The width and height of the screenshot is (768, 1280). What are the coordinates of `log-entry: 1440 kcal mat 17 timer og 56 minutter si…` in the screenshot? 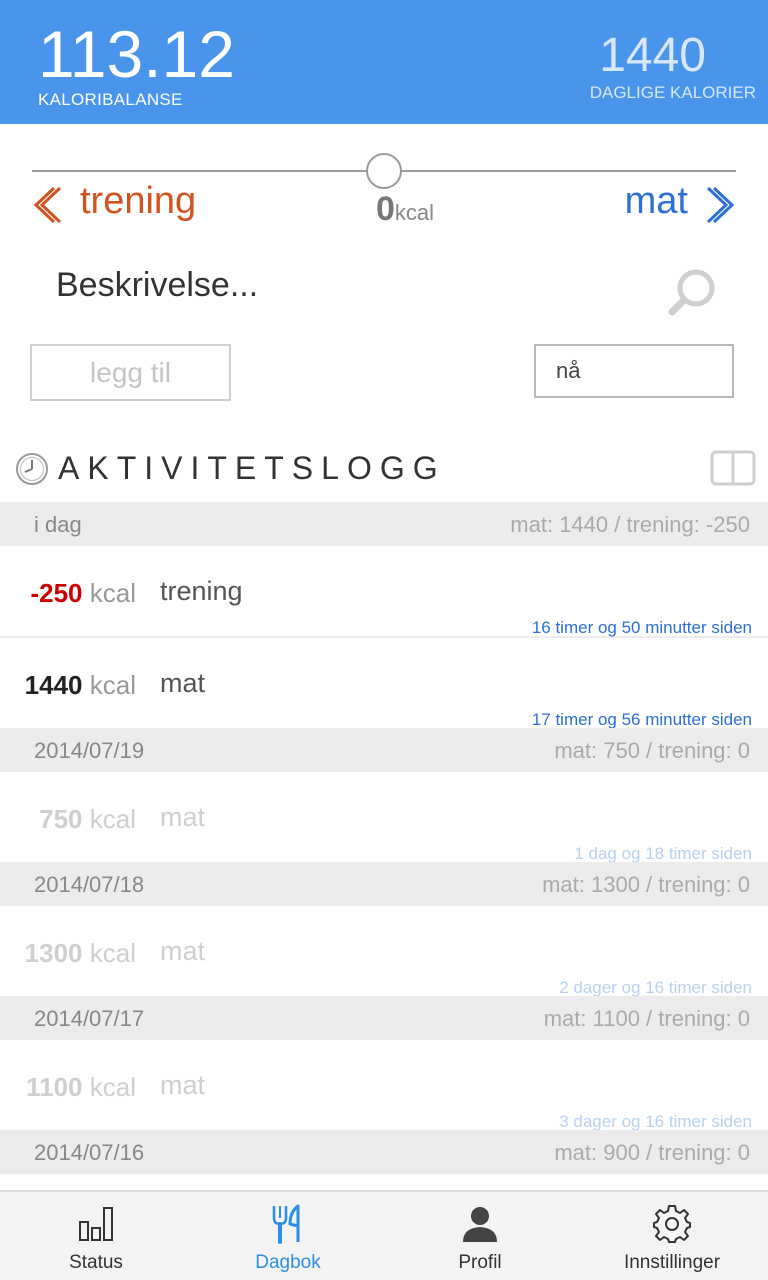 It's located at (384, 683).